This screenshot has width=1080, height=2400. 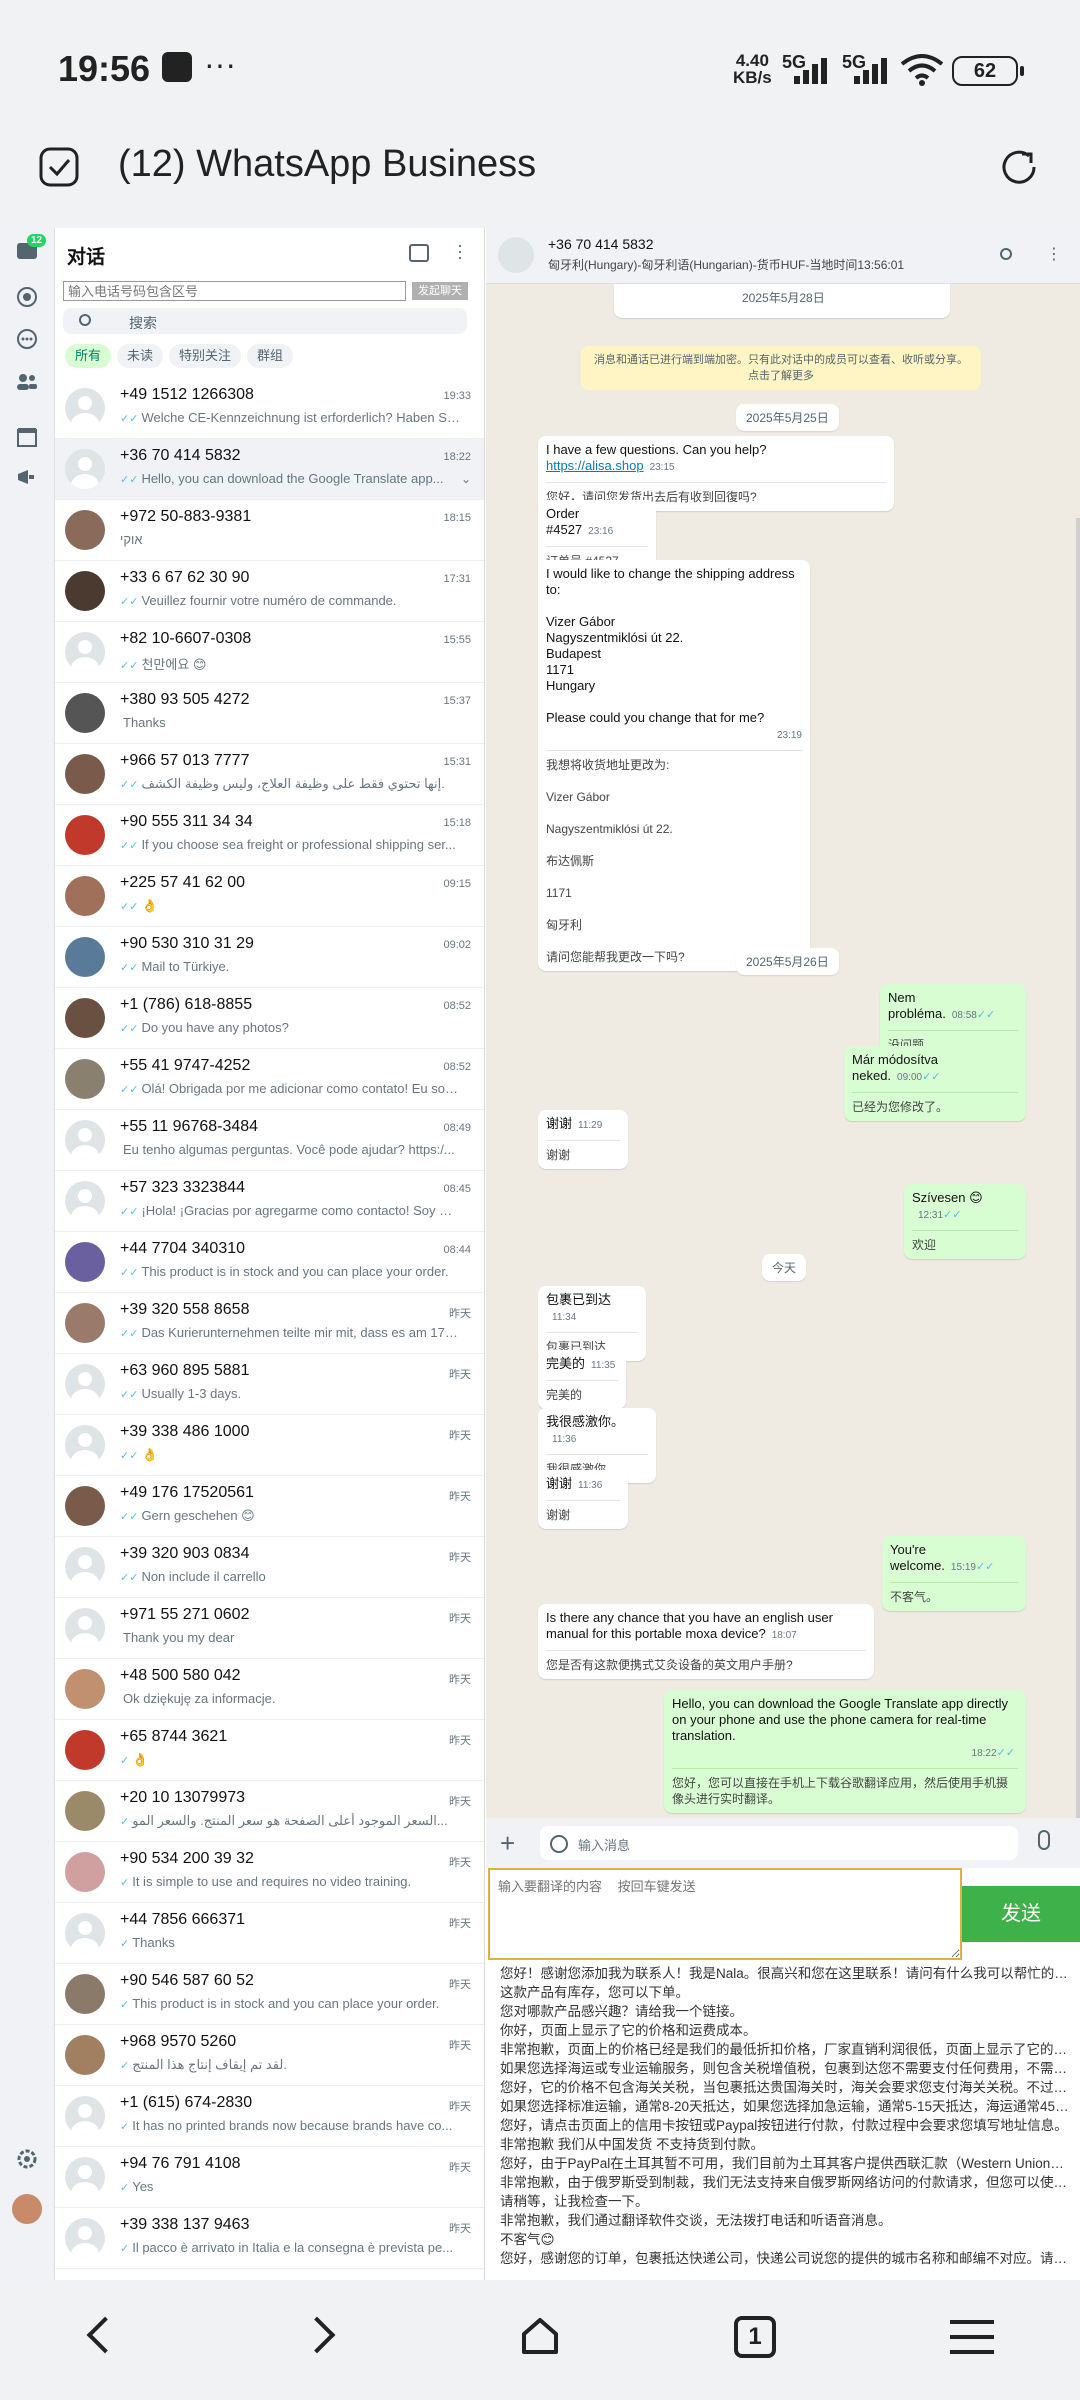 I want to click on microphone-icon, so click(x=1044, y=1840).